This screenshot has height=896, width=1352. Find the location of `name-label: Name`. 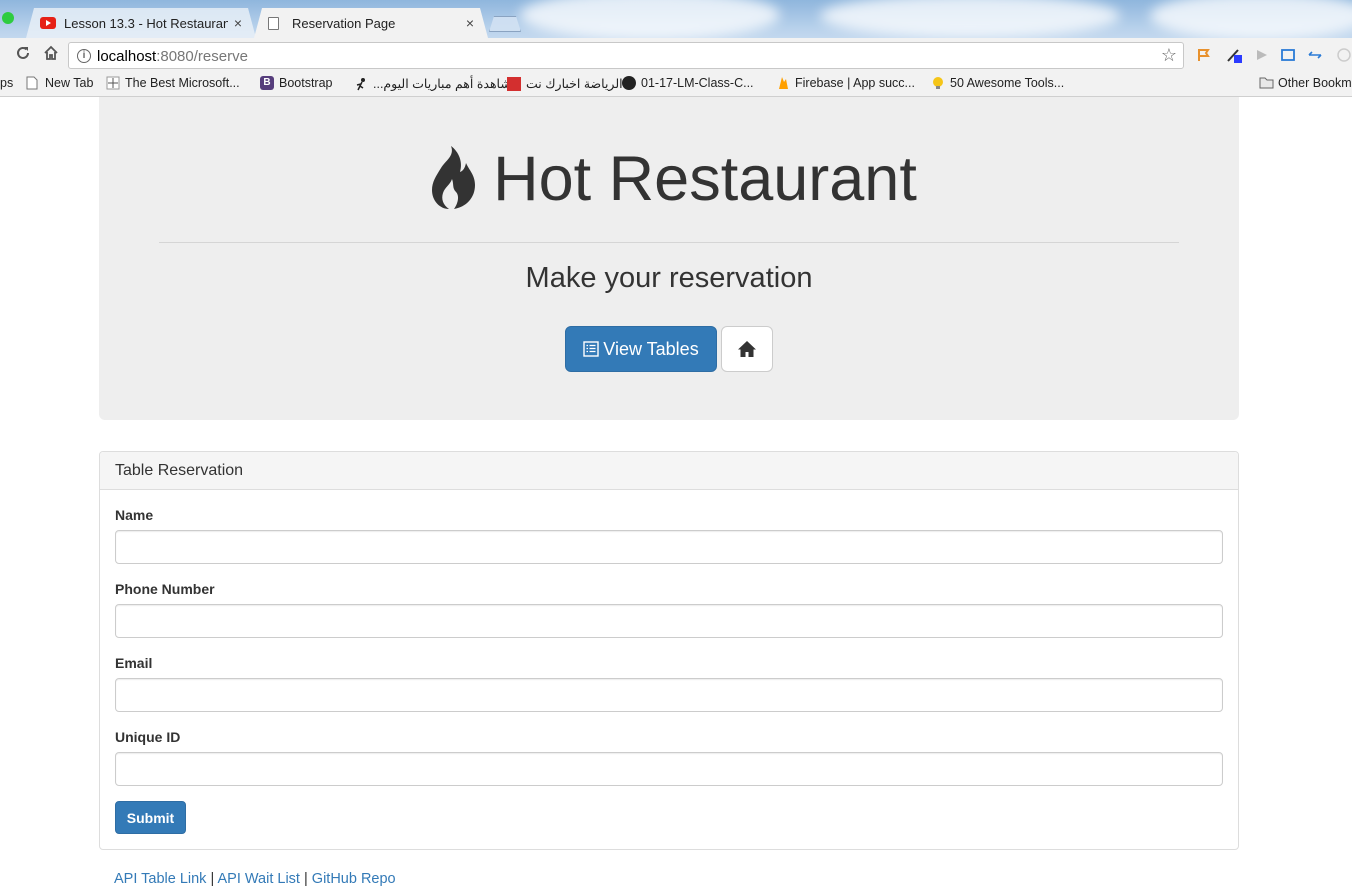

name-label: Name is located at coordinates (134, 515).